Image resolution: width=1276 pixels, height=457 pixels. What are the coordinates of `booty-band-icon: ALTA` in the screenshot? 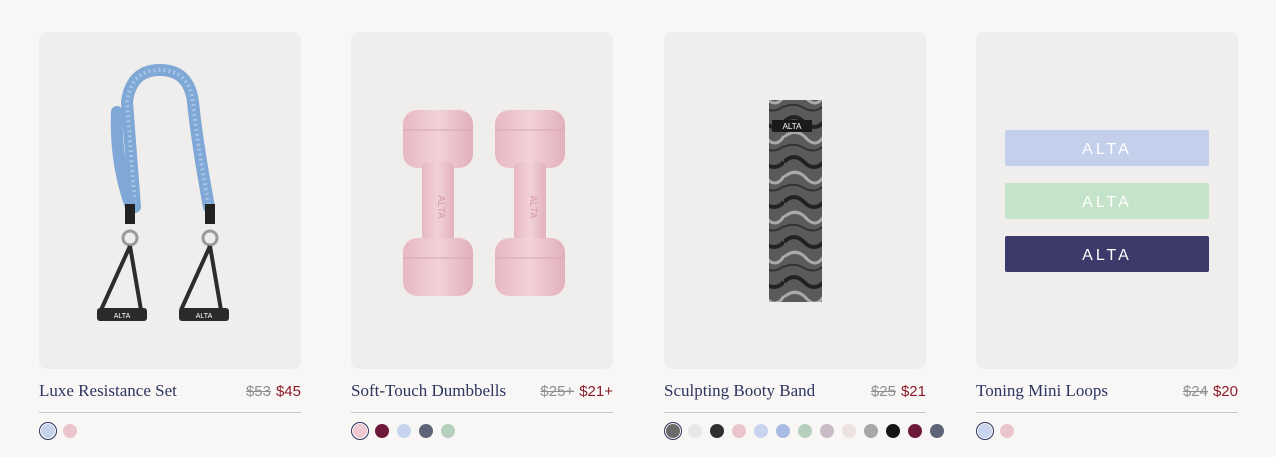 It's located at (795, 201).